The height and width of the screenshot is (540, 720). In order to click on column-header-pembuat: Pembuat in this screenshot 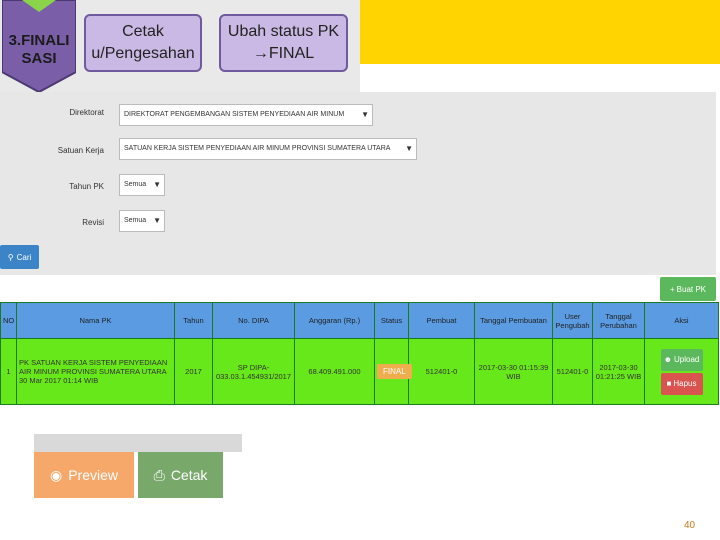, I will do `click(441, 320)`.